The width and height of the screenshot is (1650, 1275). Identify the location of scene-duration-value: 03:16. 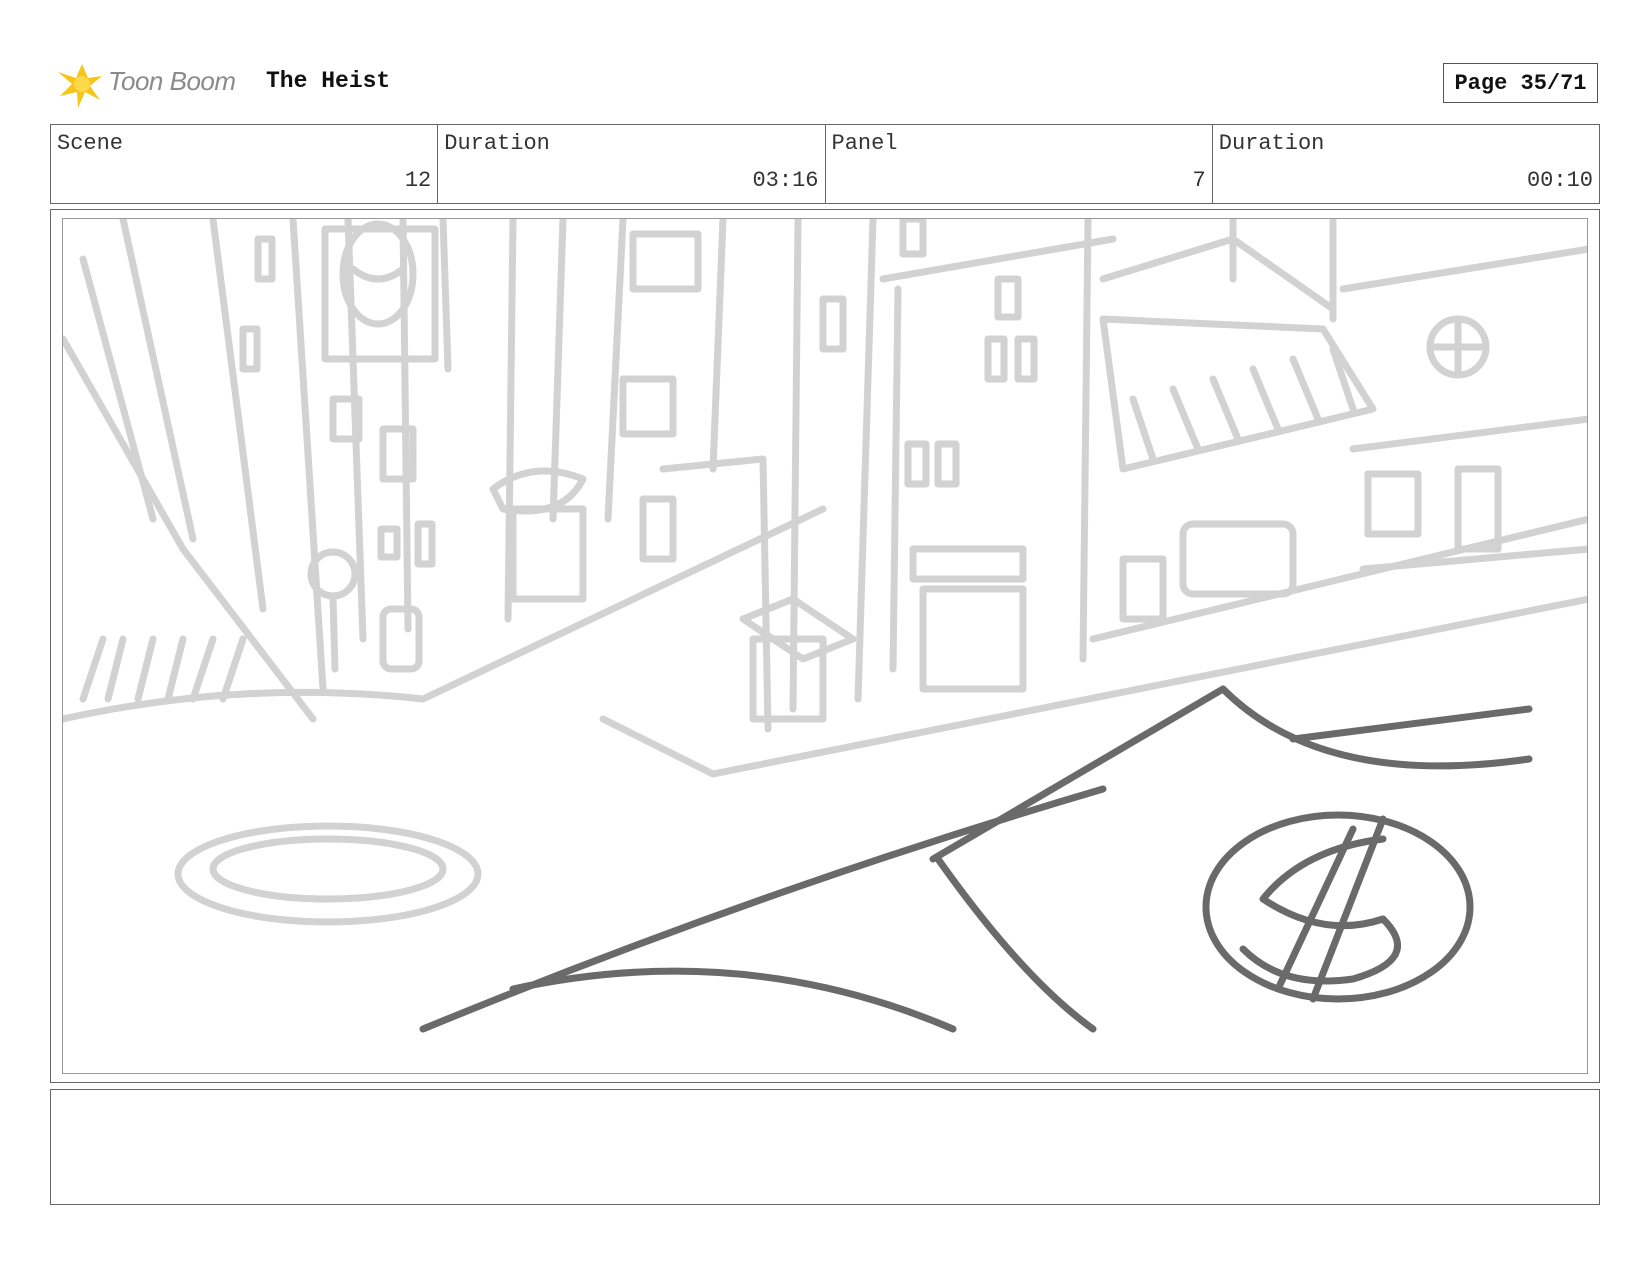
(785, 180).